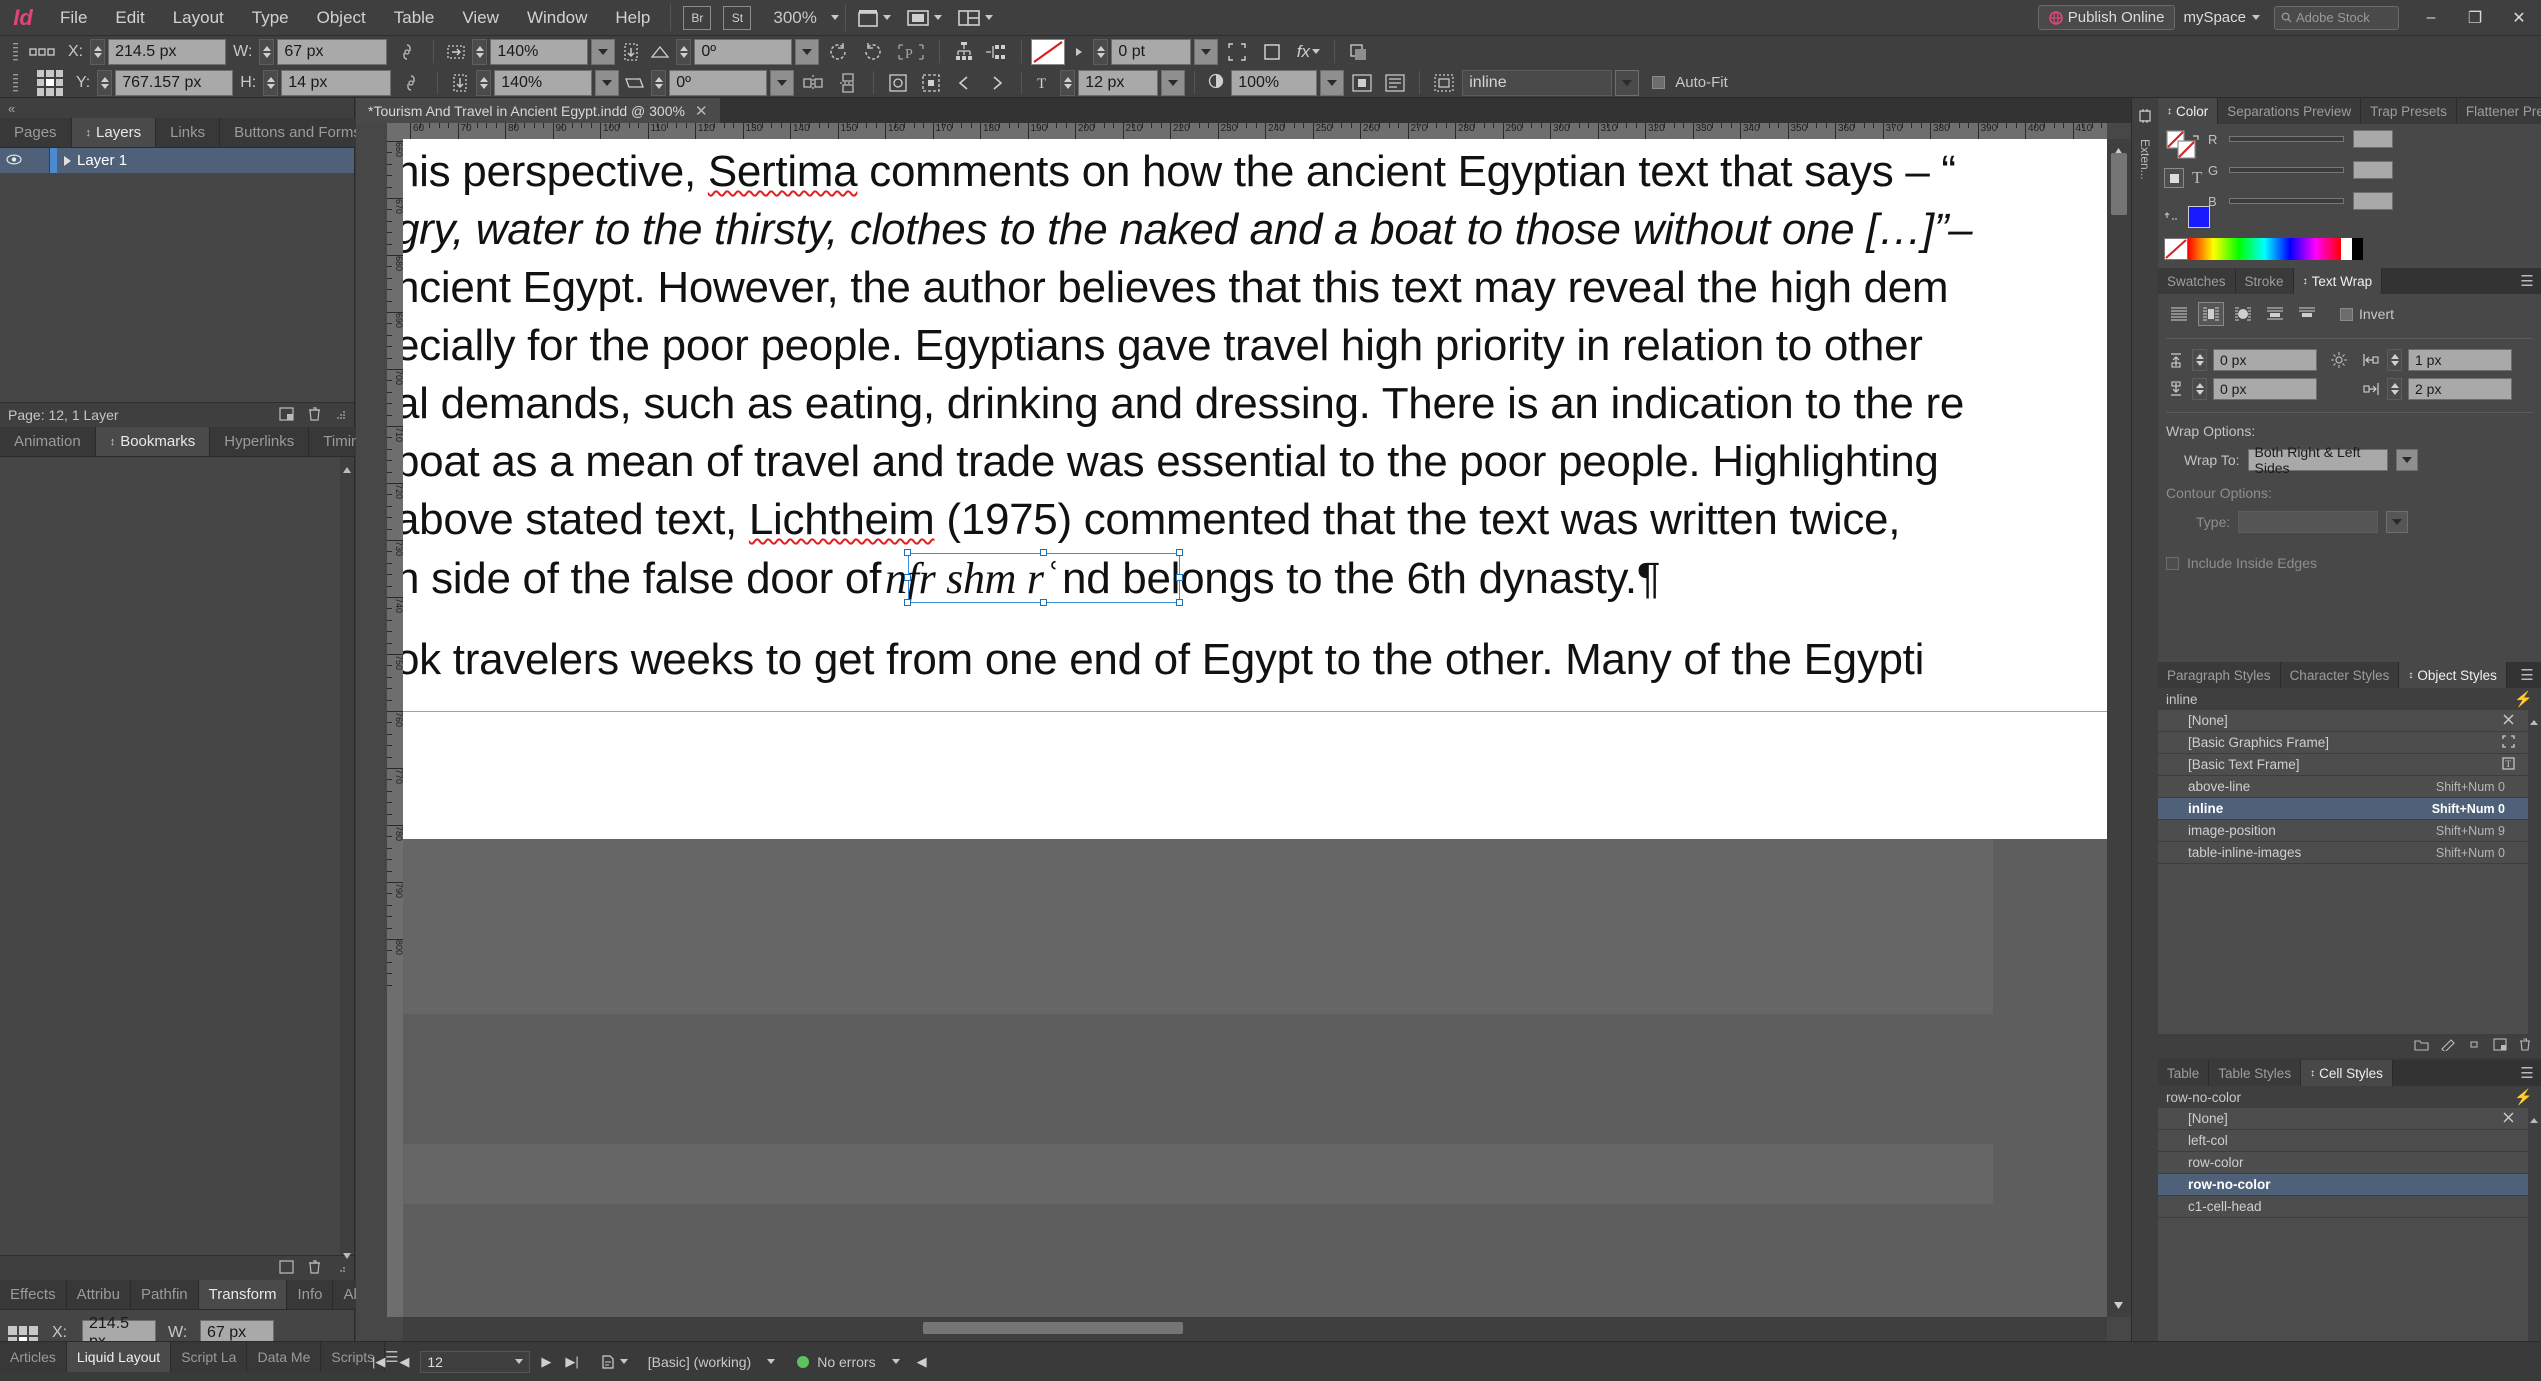 The width and height of the screenshot is (2541, 1381). Describe the element at coordinates (2286, 139) in the screenshot. I see `r-slider` at that location.